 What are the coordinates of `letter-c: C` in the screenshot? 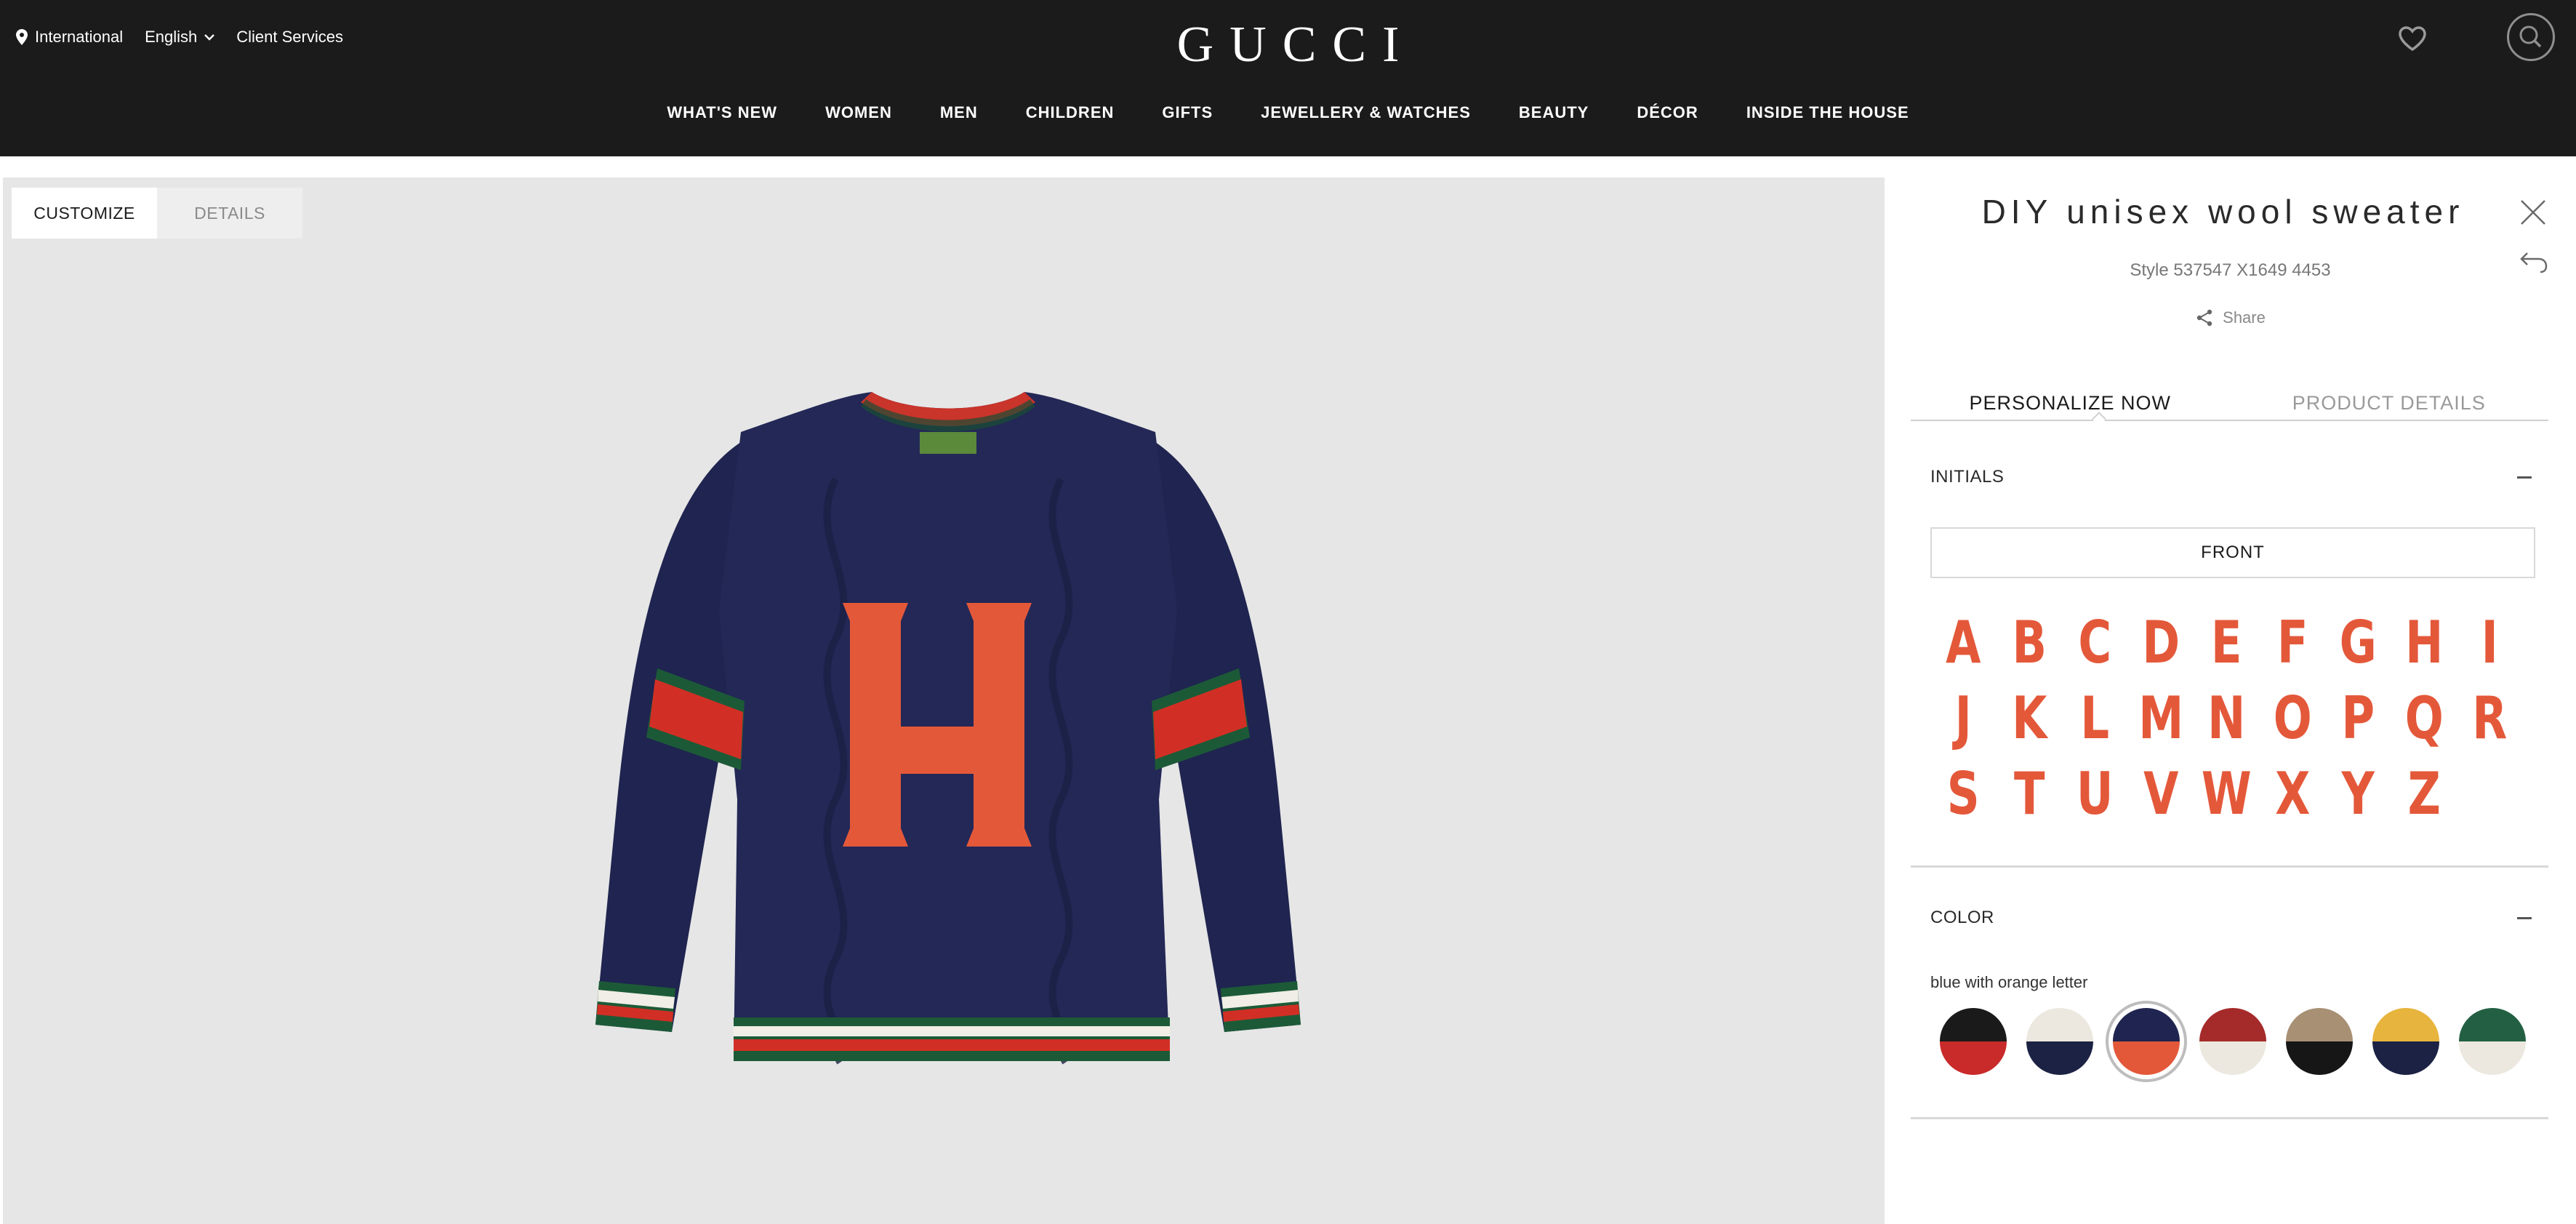 It's located at (2095, 643).